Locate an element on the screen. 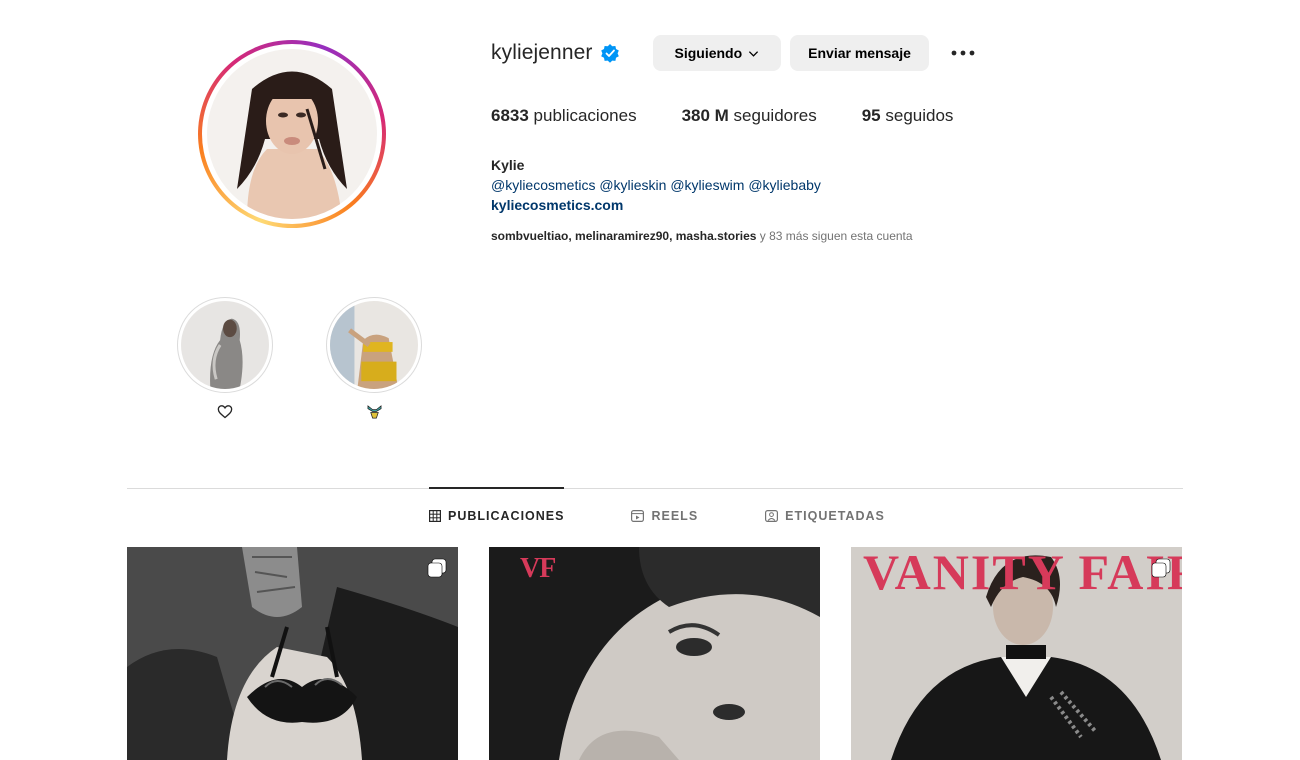 The width and height of the screenshot is (1300, 760). tab-posts: PUBLICACIONES is located at coordinates (496, 516).